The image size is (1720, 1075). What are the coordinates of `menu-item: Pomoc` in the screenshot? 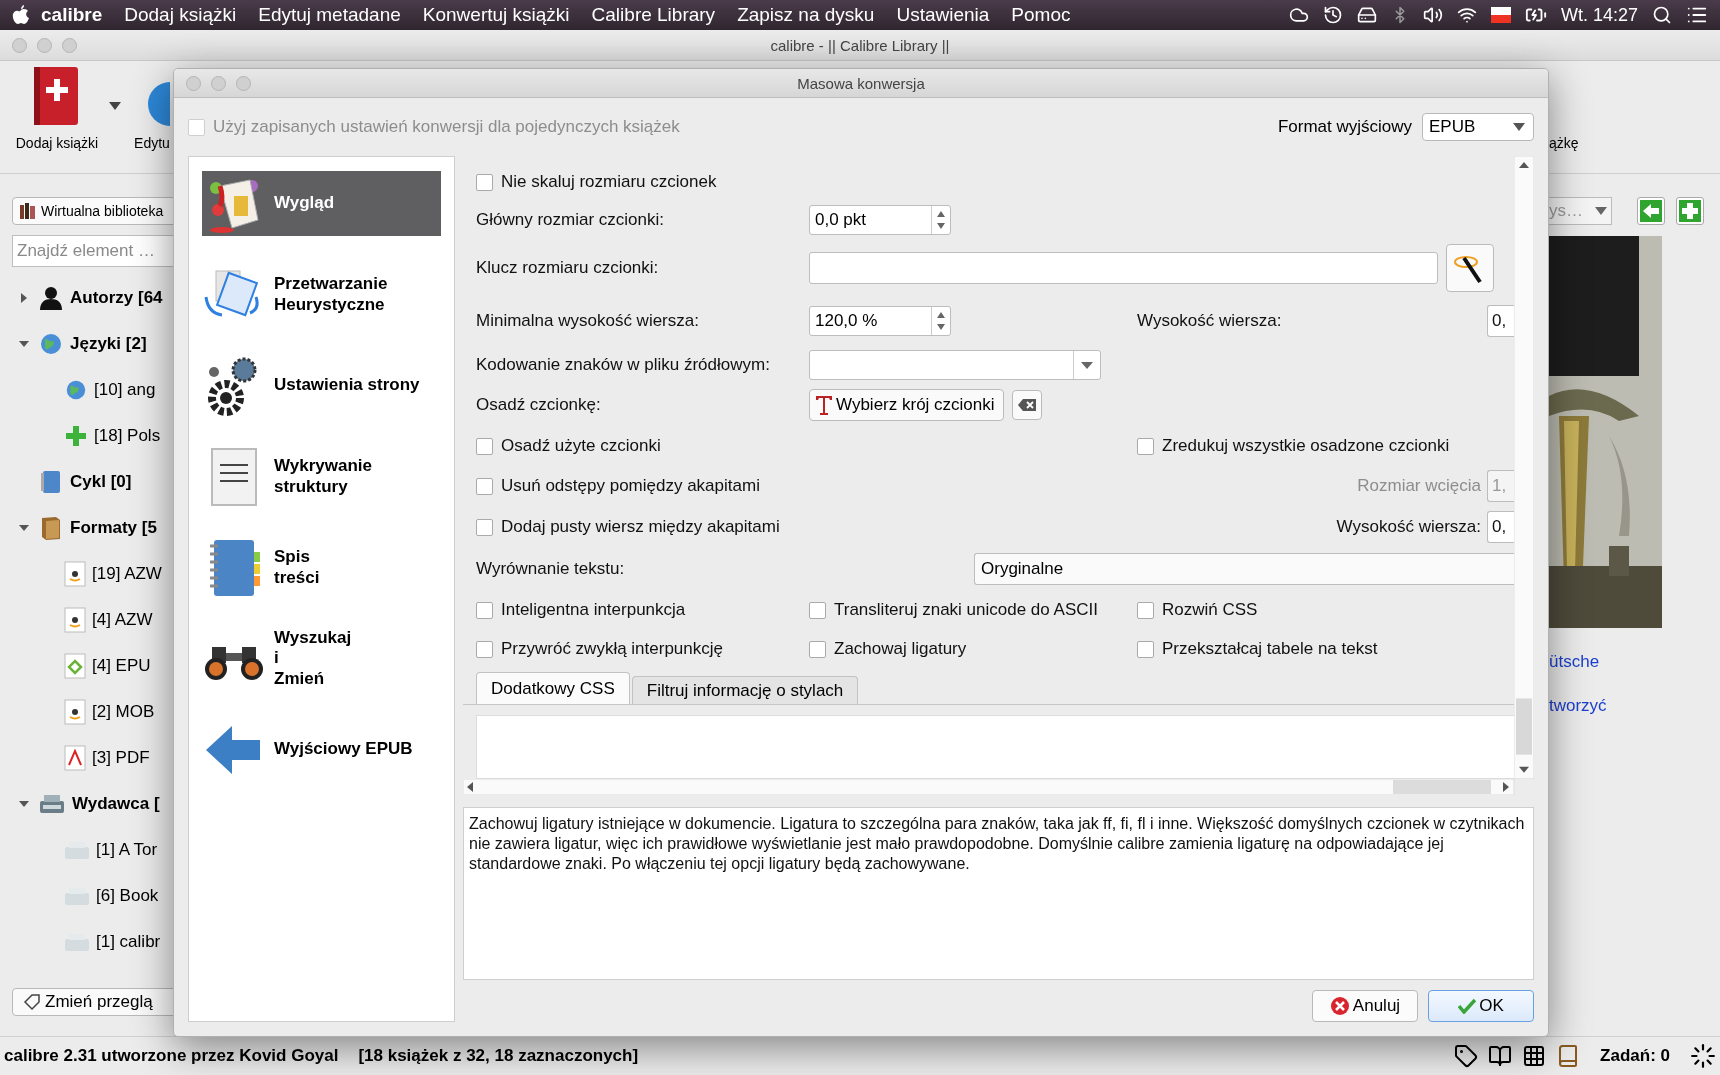 It's located at (1041, 15).